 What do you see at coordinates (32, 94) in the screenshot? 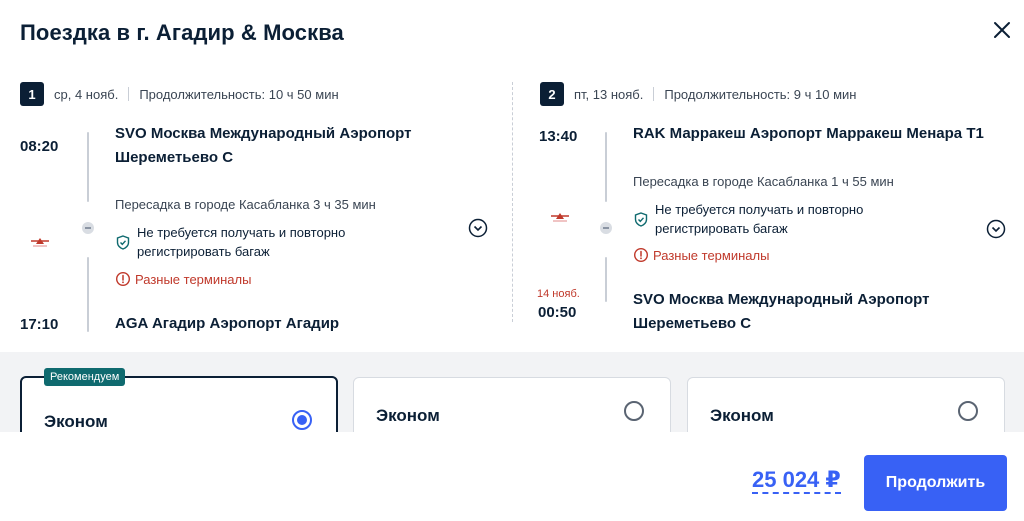
I see `leg-number: 1` at bounding box center [32, 94].